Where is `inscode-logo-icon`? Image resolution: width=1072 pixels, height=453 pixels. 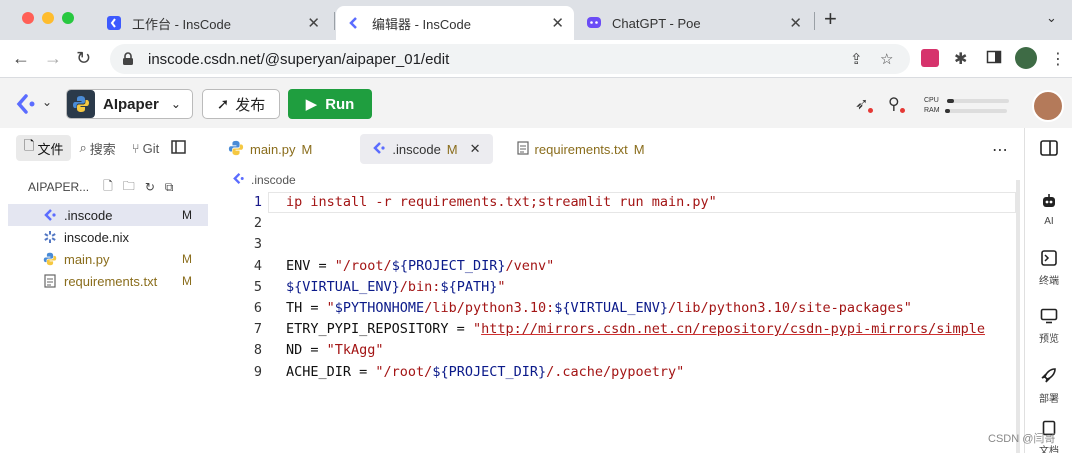 inscode-logo-icon is located at coordinates (27, 105).